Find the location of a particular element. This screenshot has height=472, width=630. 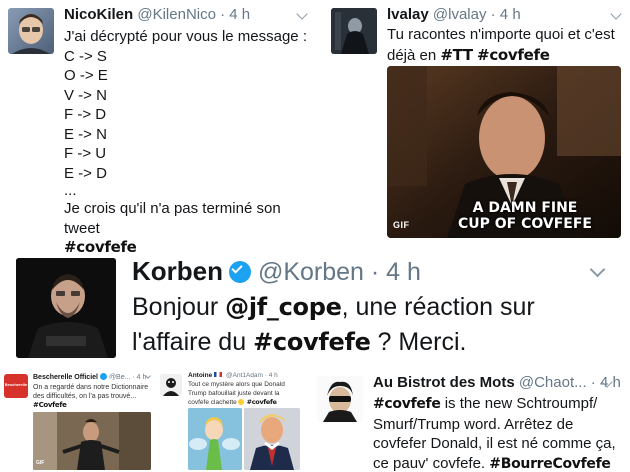

author-name: lvalay is located at coordinates (408, 14).